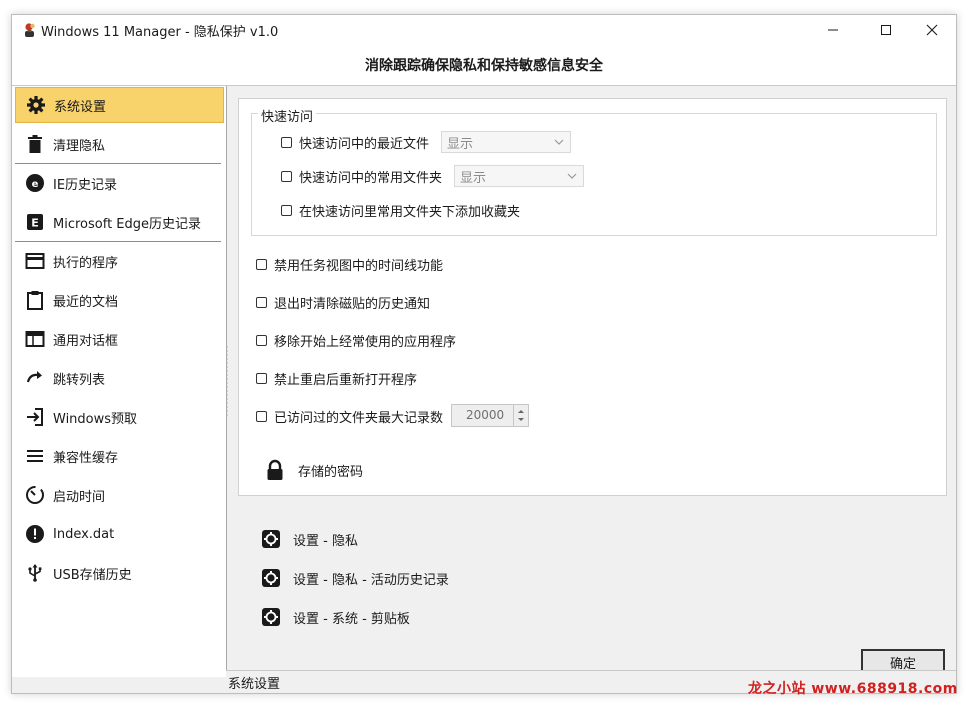 This screenshot has height=709, width=968. What do you see at coordinates (79, 146) in the screenshot?
I see `sidebar-item-label: 清理隐私` at bounding box center [79, 146].